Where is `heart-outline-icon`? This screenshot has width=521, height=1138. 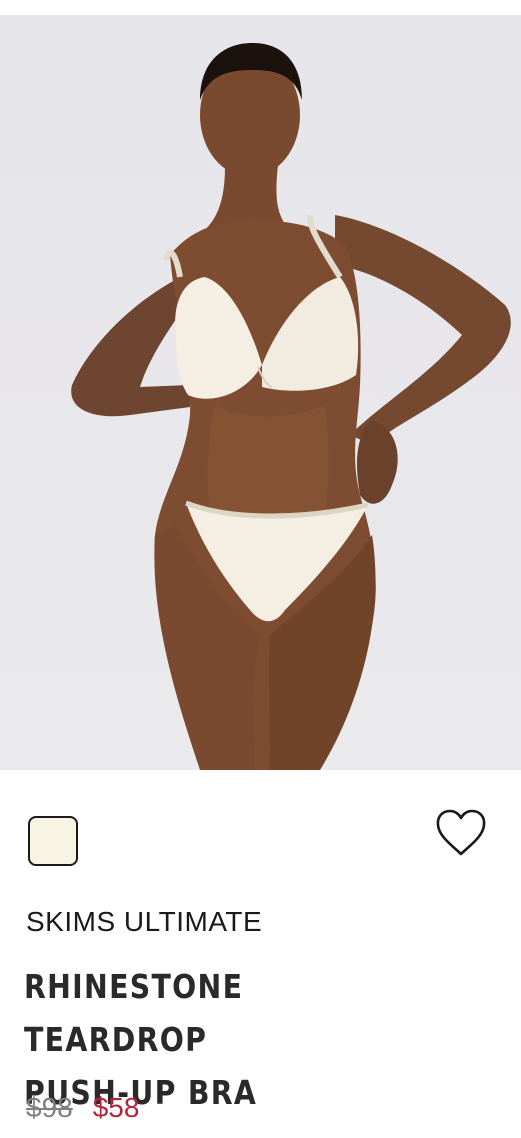 heart-outline-icon is located at coordinates (461, 832).